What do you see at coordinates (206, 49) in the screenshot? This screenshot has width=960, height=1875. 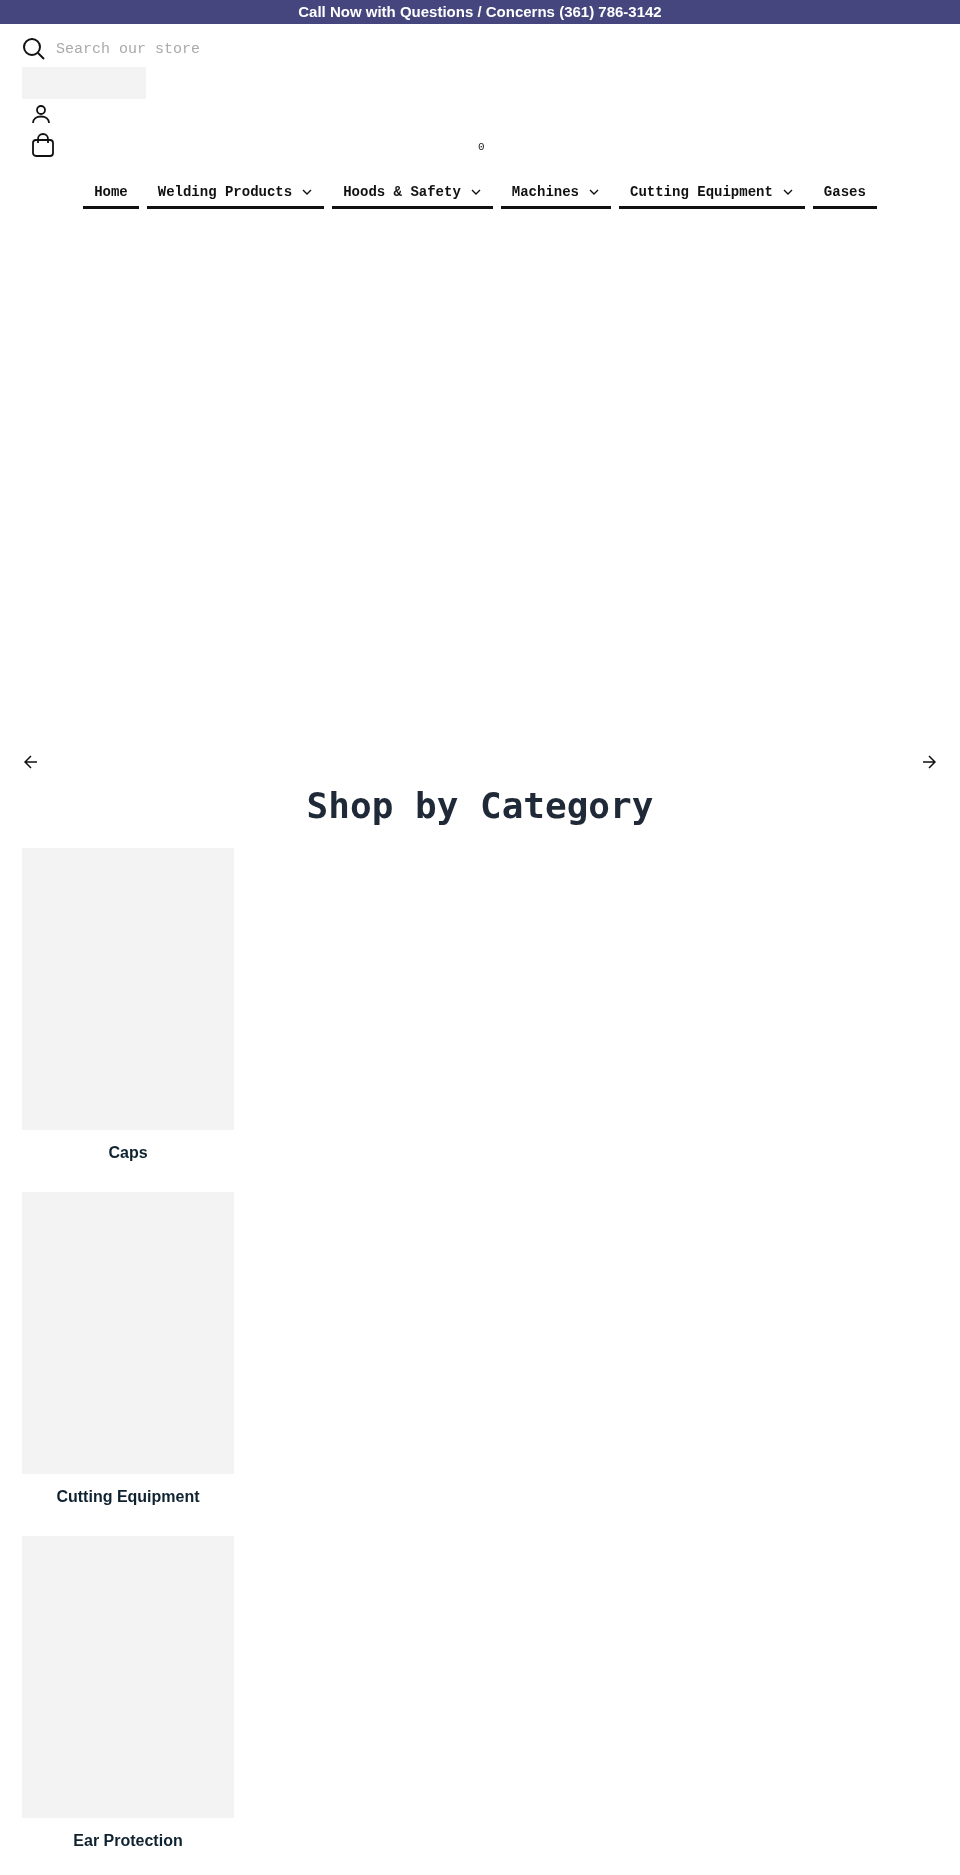 I see `search-field: Search our store` at bounding box center [206, 49].